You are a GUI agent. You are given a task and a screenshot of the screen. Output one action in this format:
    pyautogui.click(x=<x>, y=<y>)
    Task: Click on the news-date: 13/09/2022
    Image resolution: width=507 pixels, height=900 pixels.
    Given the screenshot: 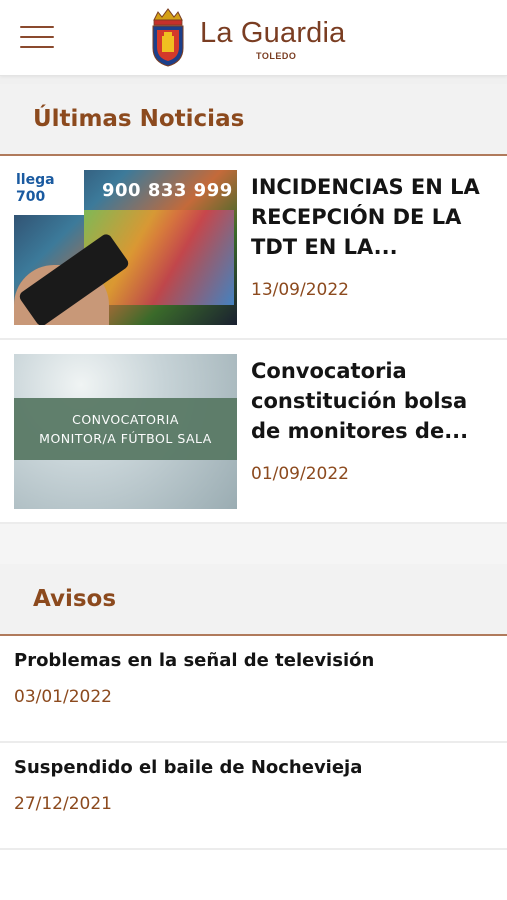 What is the action you would take?
    pyautogui.click(x=300, y=290)
    